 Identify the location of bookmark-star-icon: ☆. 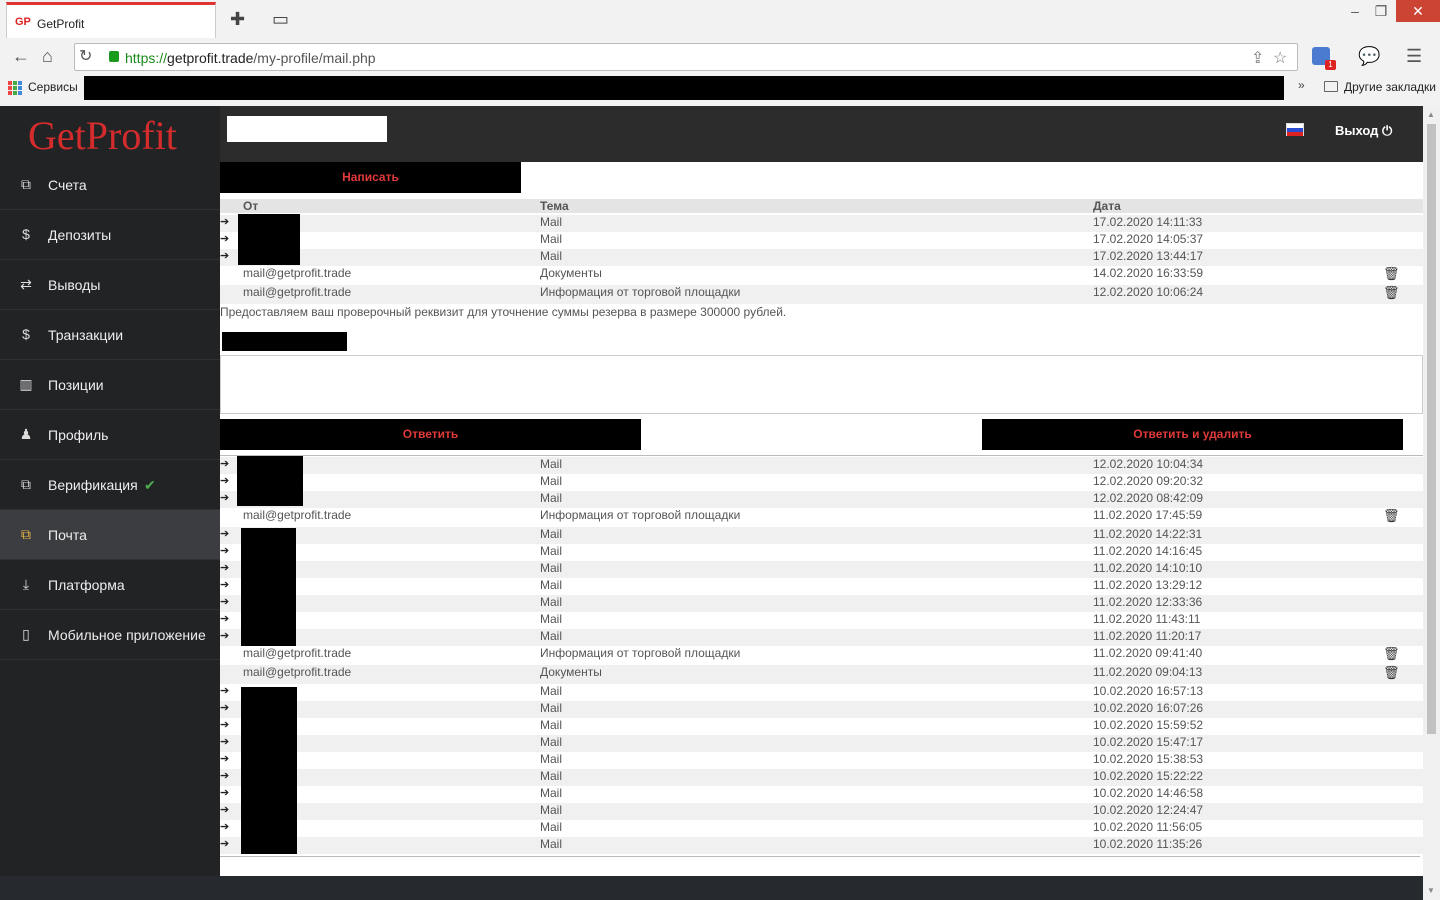
(1280, 58).